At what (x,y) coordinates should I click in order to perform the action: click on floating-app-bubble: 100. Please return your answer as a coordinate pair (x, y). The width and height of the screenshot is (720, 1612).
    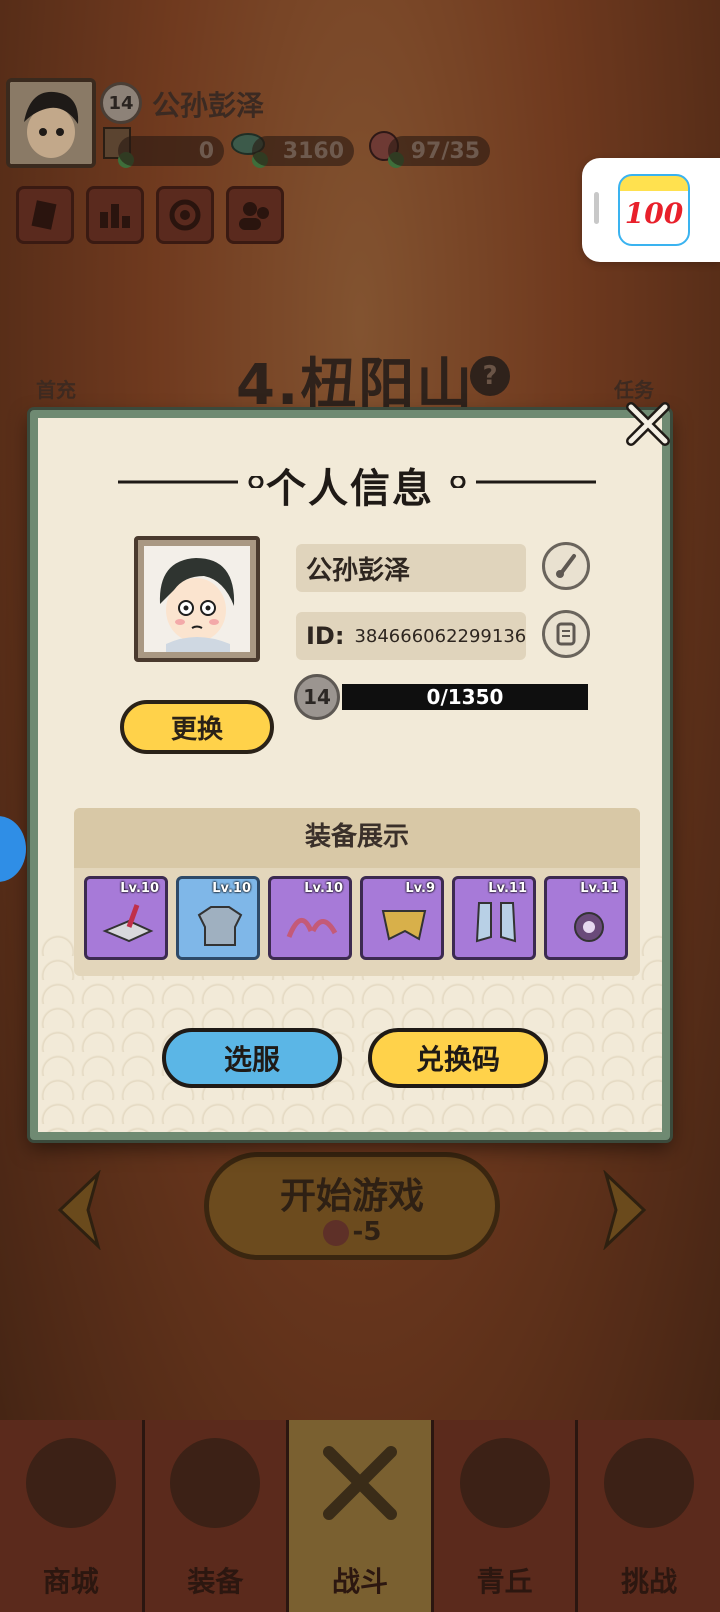
    Looking at the image, I should click on (651, 210).